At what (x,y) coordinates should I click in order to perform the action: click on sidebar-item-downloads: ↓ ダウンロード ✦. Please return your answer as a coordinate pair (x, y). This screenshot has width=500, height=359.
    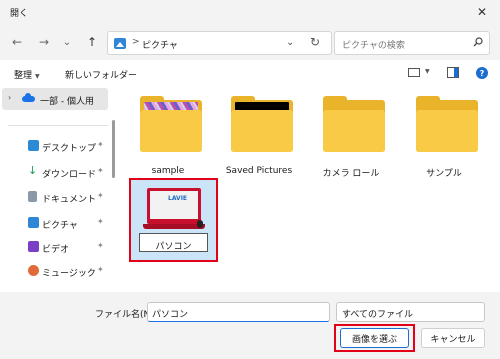
    Looking at the image, I should click on (55, 172).